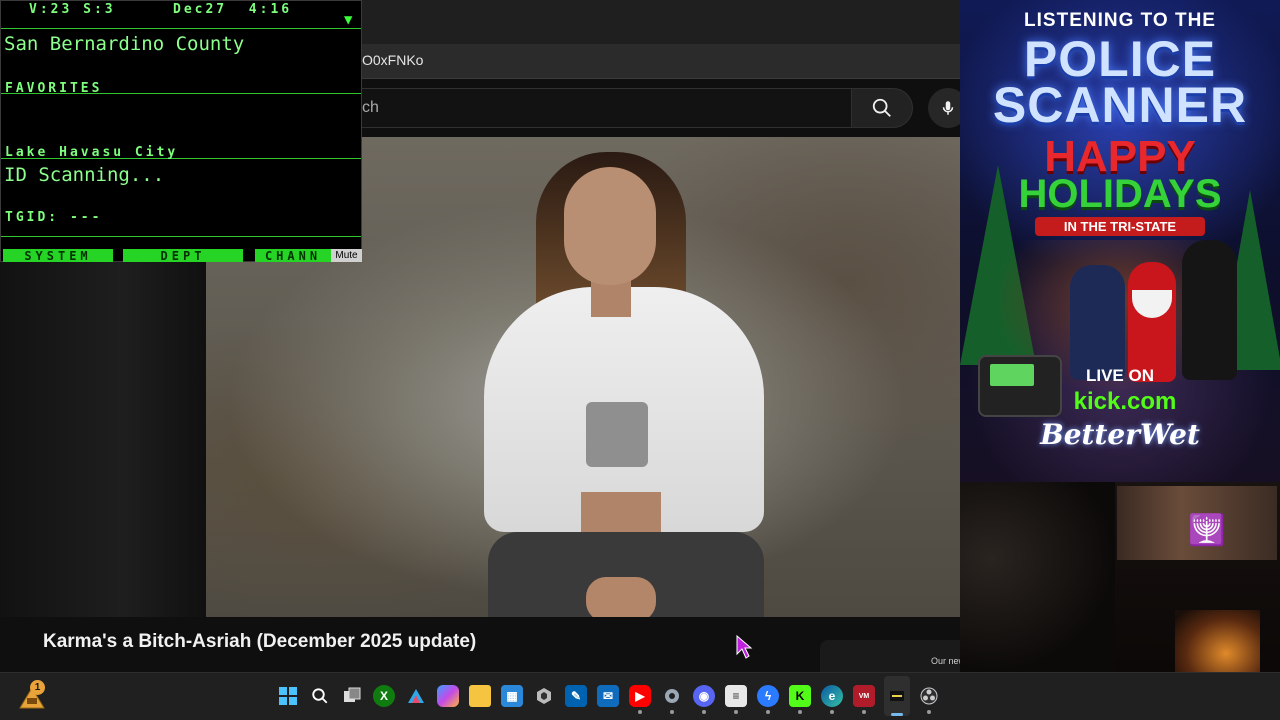 The width and height of the screenshot is (1280, 720). I want to click on poster-banner: IN THE TRI-STATE, so click(1120, 226).